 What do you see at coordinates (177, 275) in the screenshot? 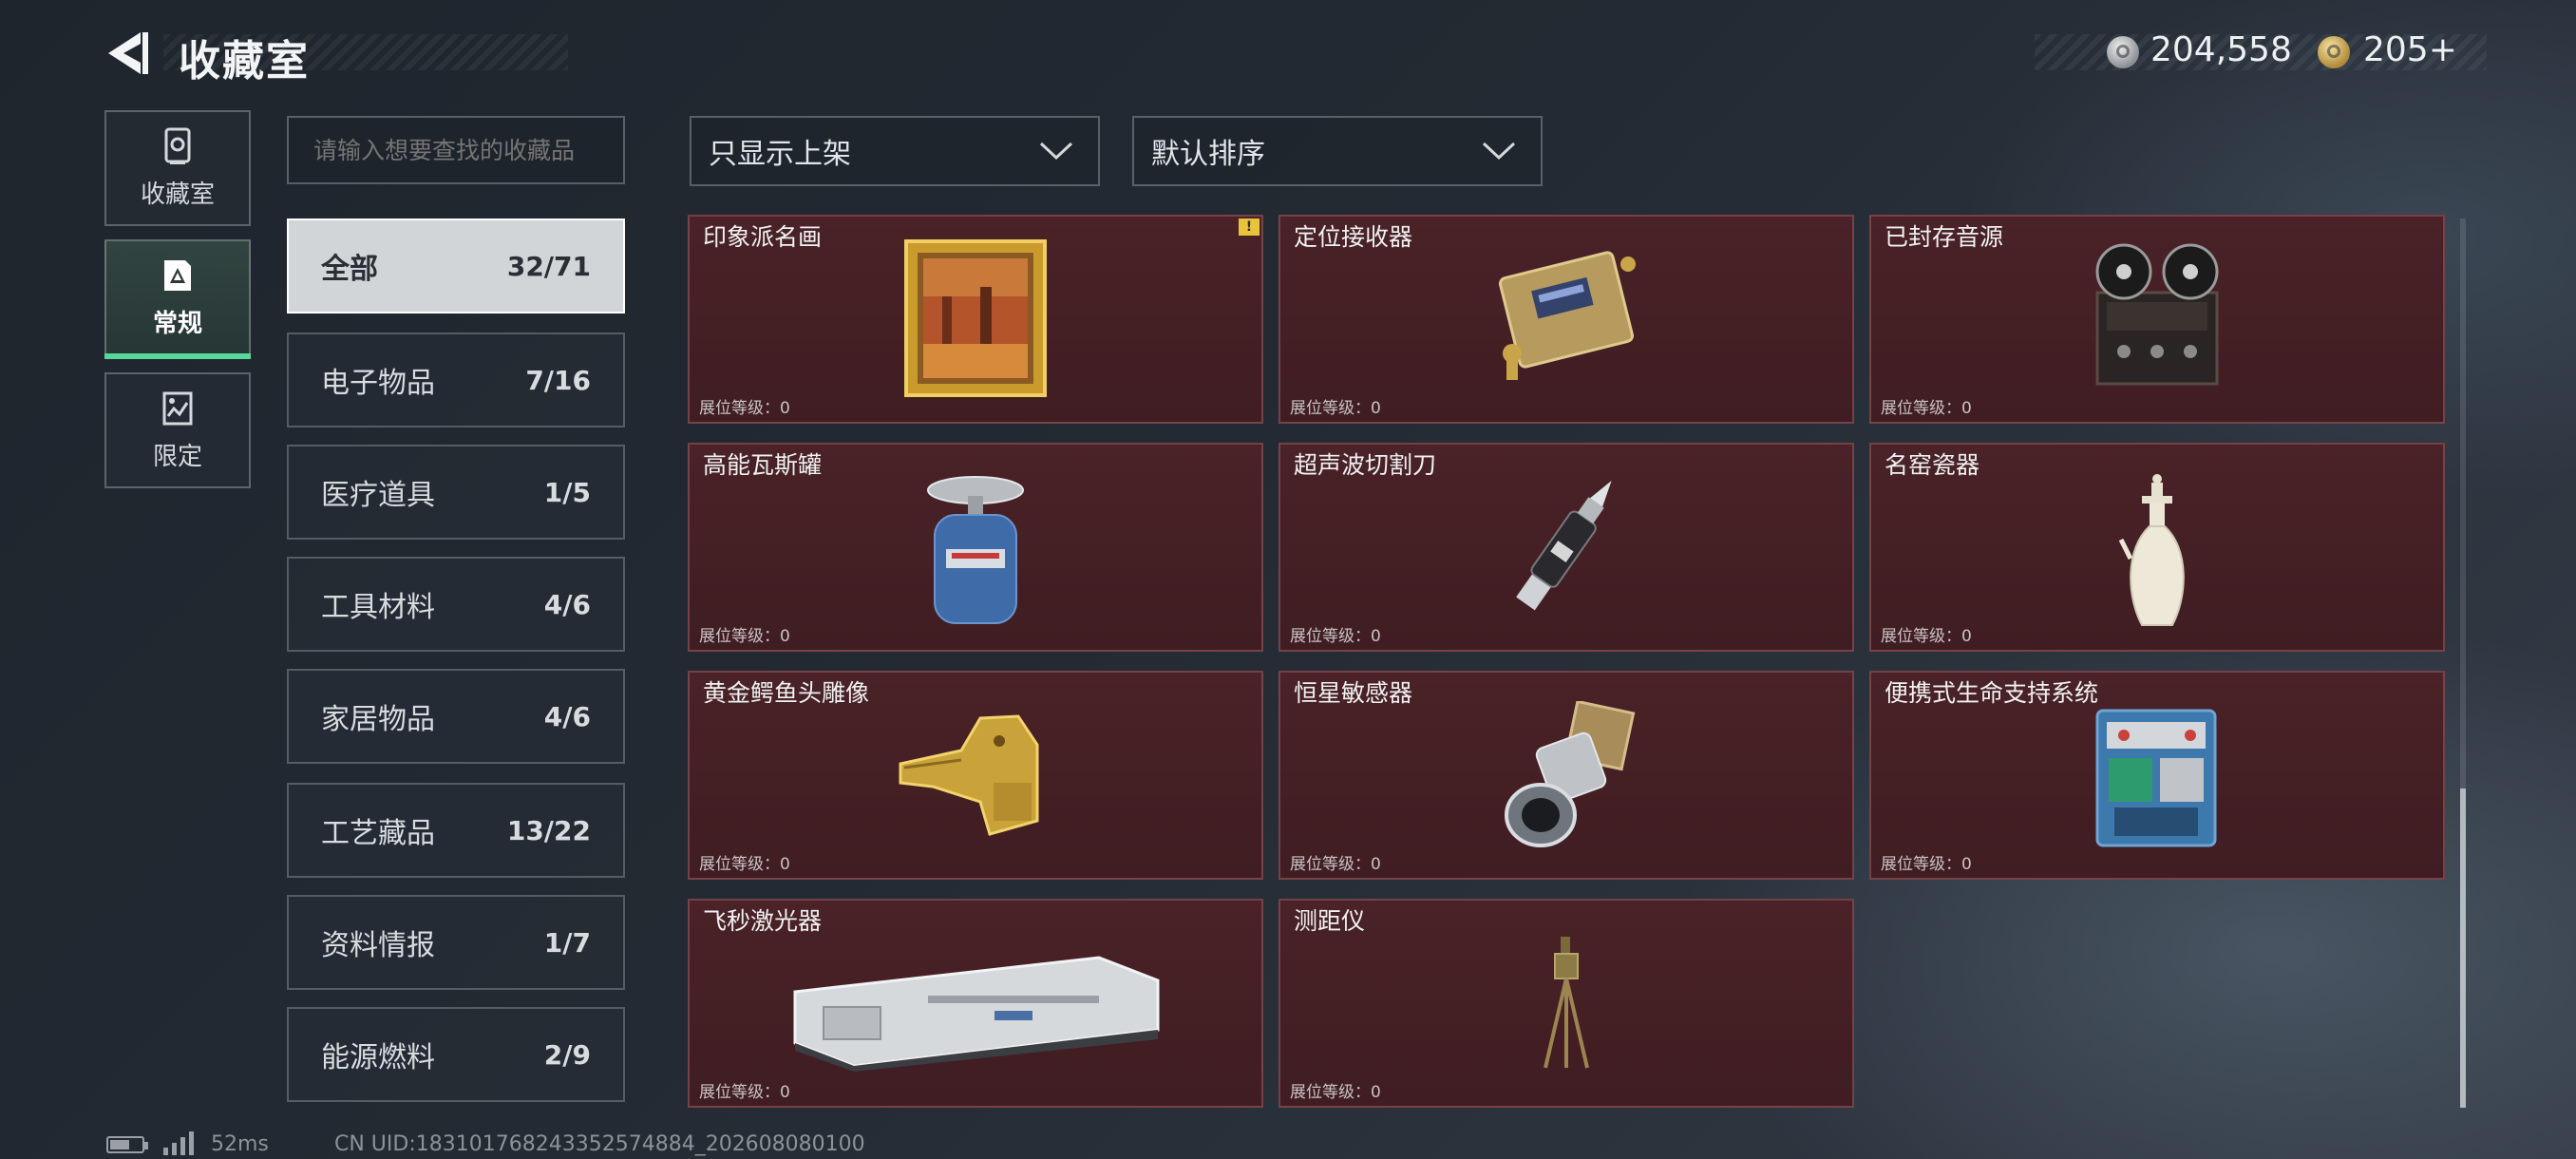
I see `regular-icon` at bounding box center [177, 275].